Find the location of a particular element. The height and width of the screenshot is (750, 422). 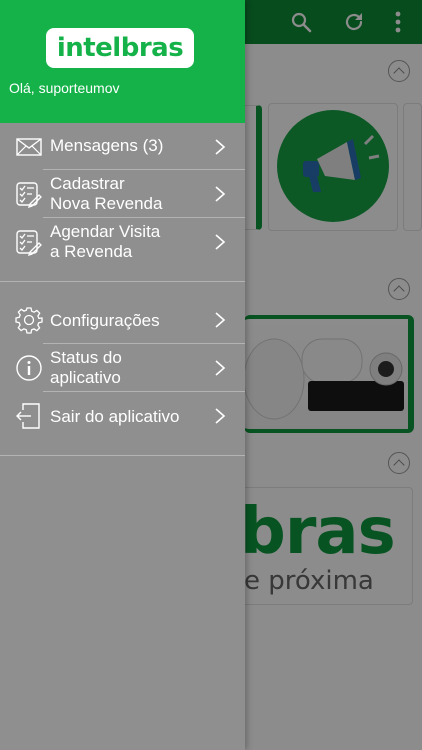

drawer-header: intelbras Olá, suporteumov is located at coordinates (122, 61).